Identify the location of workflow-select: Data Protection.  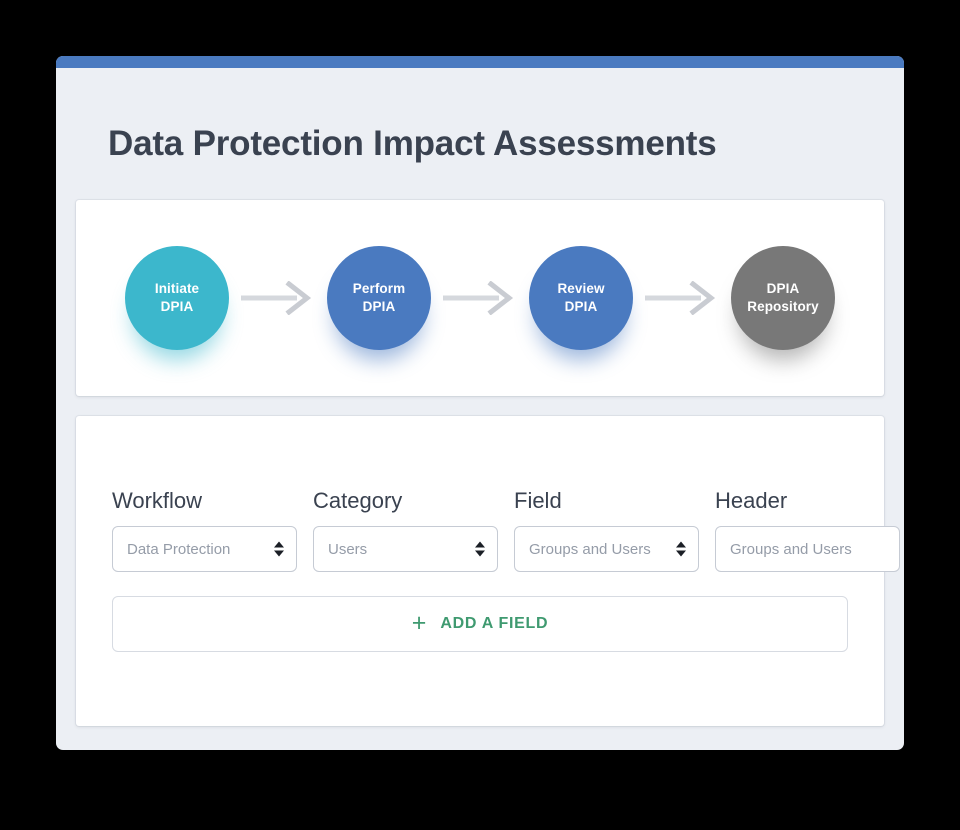
(204, 549).